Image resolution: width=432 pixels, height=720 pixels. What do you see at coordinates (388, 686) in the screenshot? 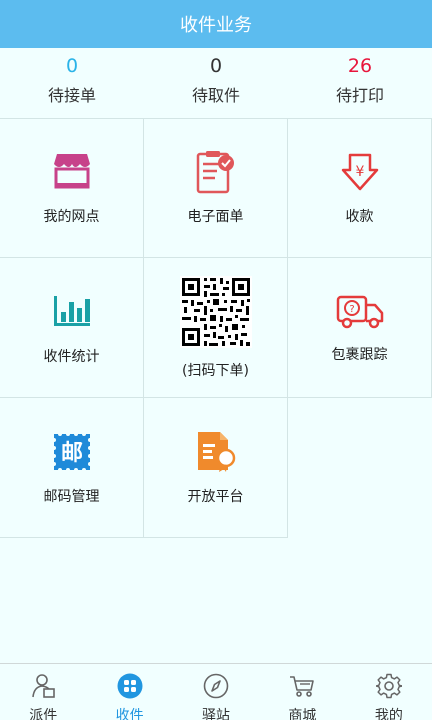
I see `gear-icon` at bounding box center [388, 686].